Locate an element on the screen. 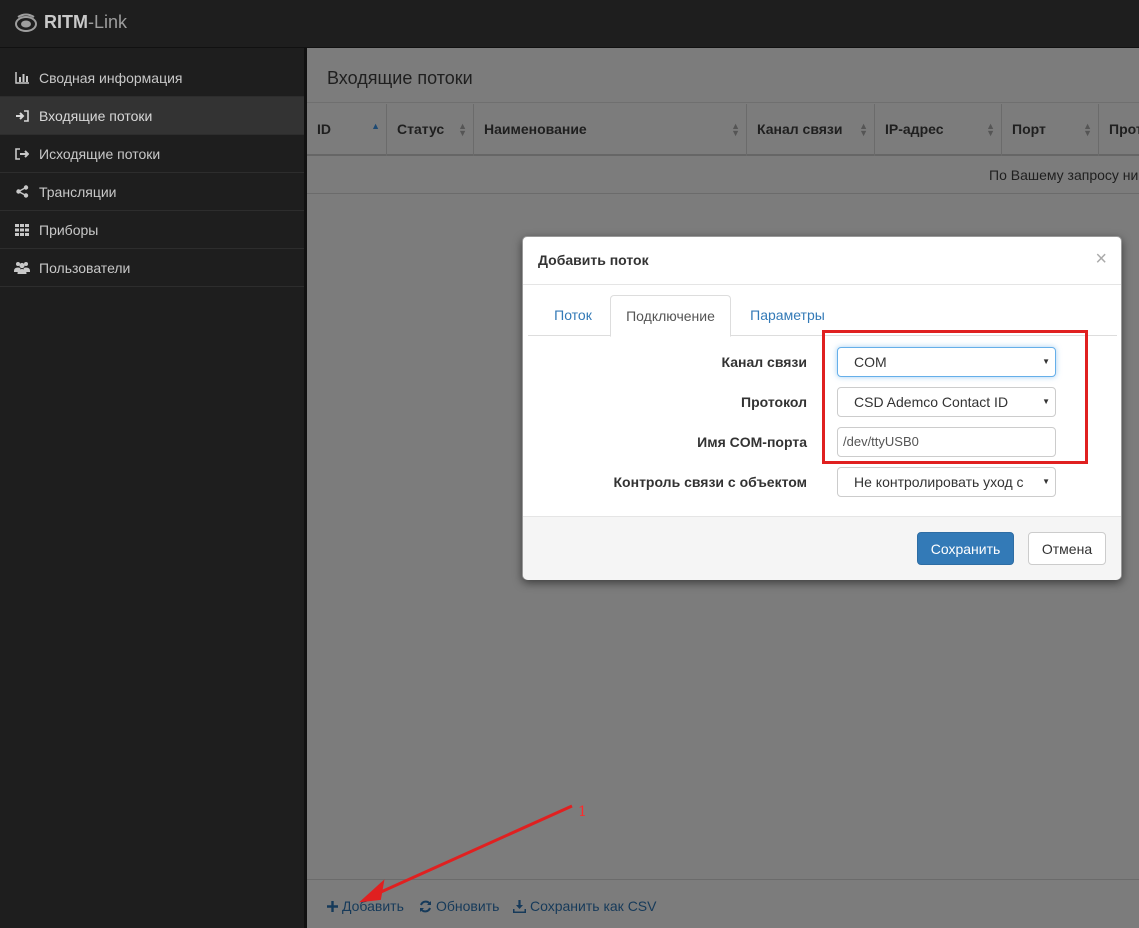  column-header-protocol: Прот is located at coordinates (1119, 130).